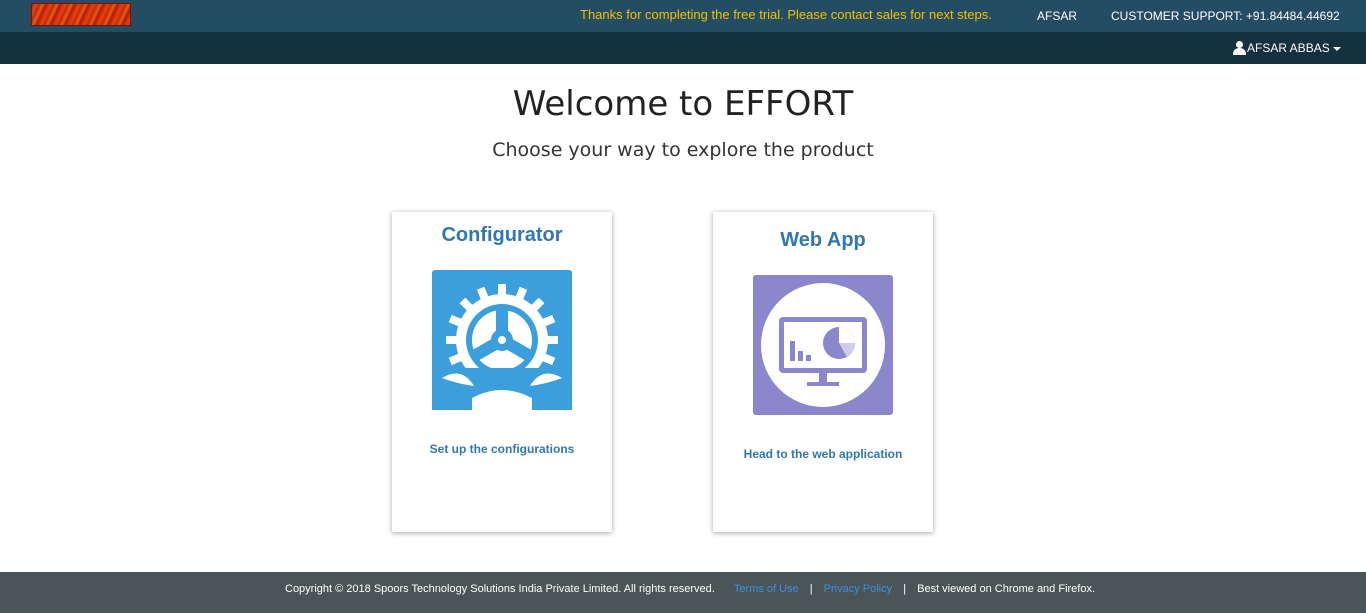 This screenshot has height=613, width=1366. I want to click on company-logo, so click(81, 14).